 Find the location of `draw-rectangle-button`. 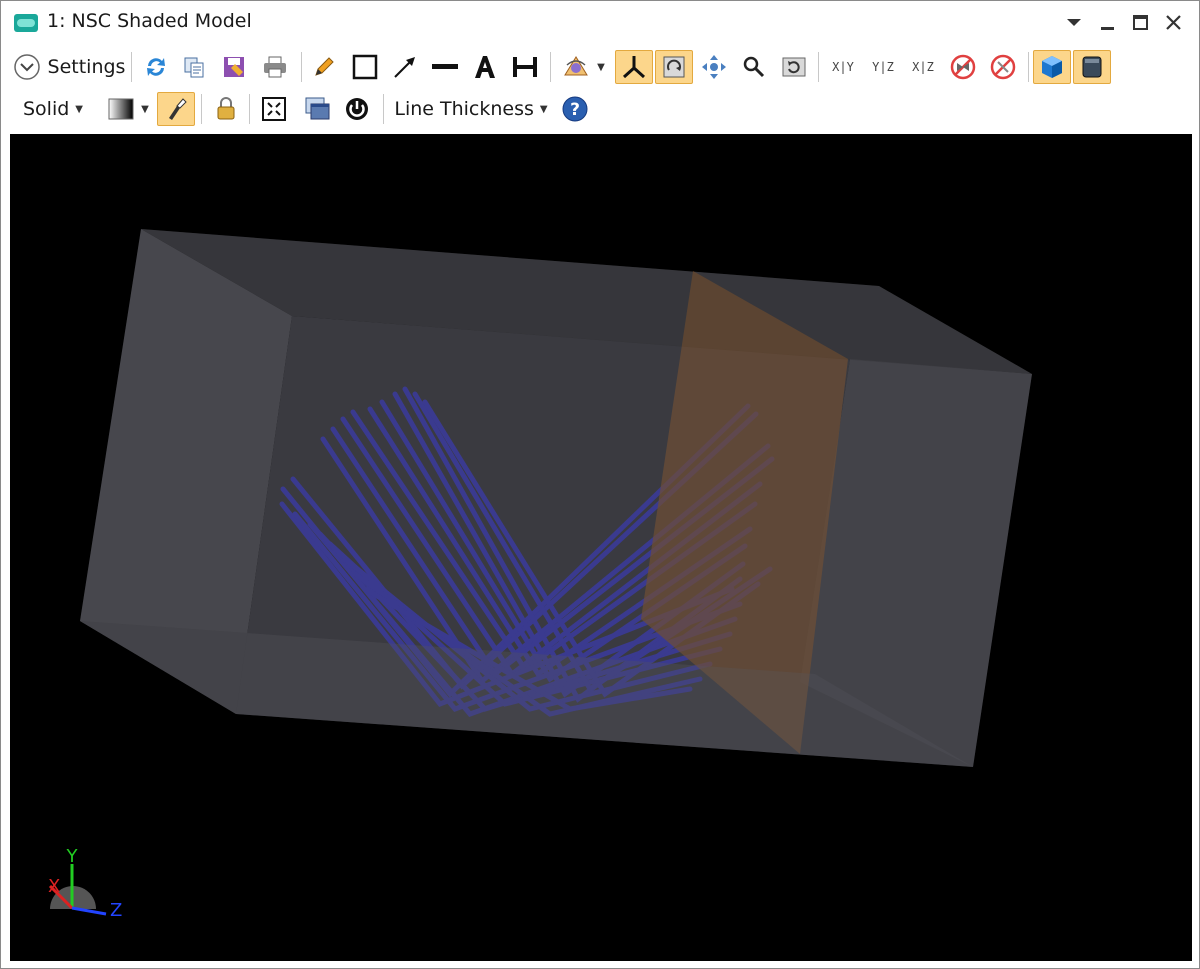

draw-rectangle-button is located at coordinates (365, 67).